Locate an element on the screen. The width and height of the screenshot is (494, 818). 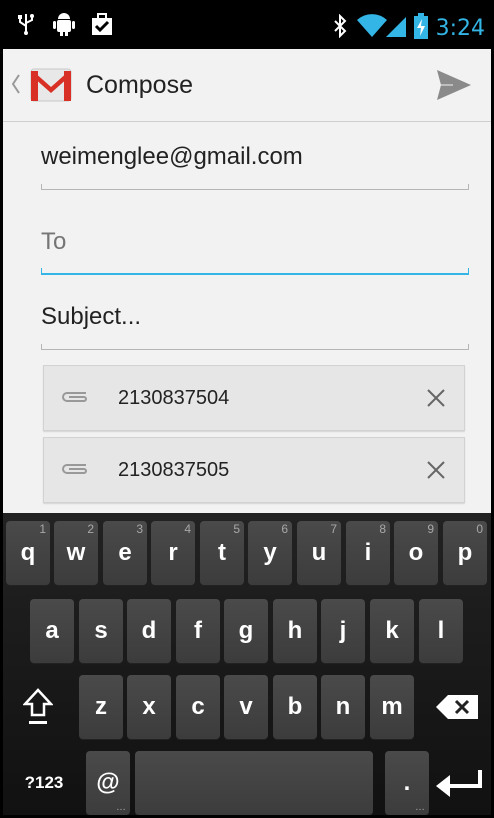
attachment-item: 2130837504 is located at coordinates (254, 398).